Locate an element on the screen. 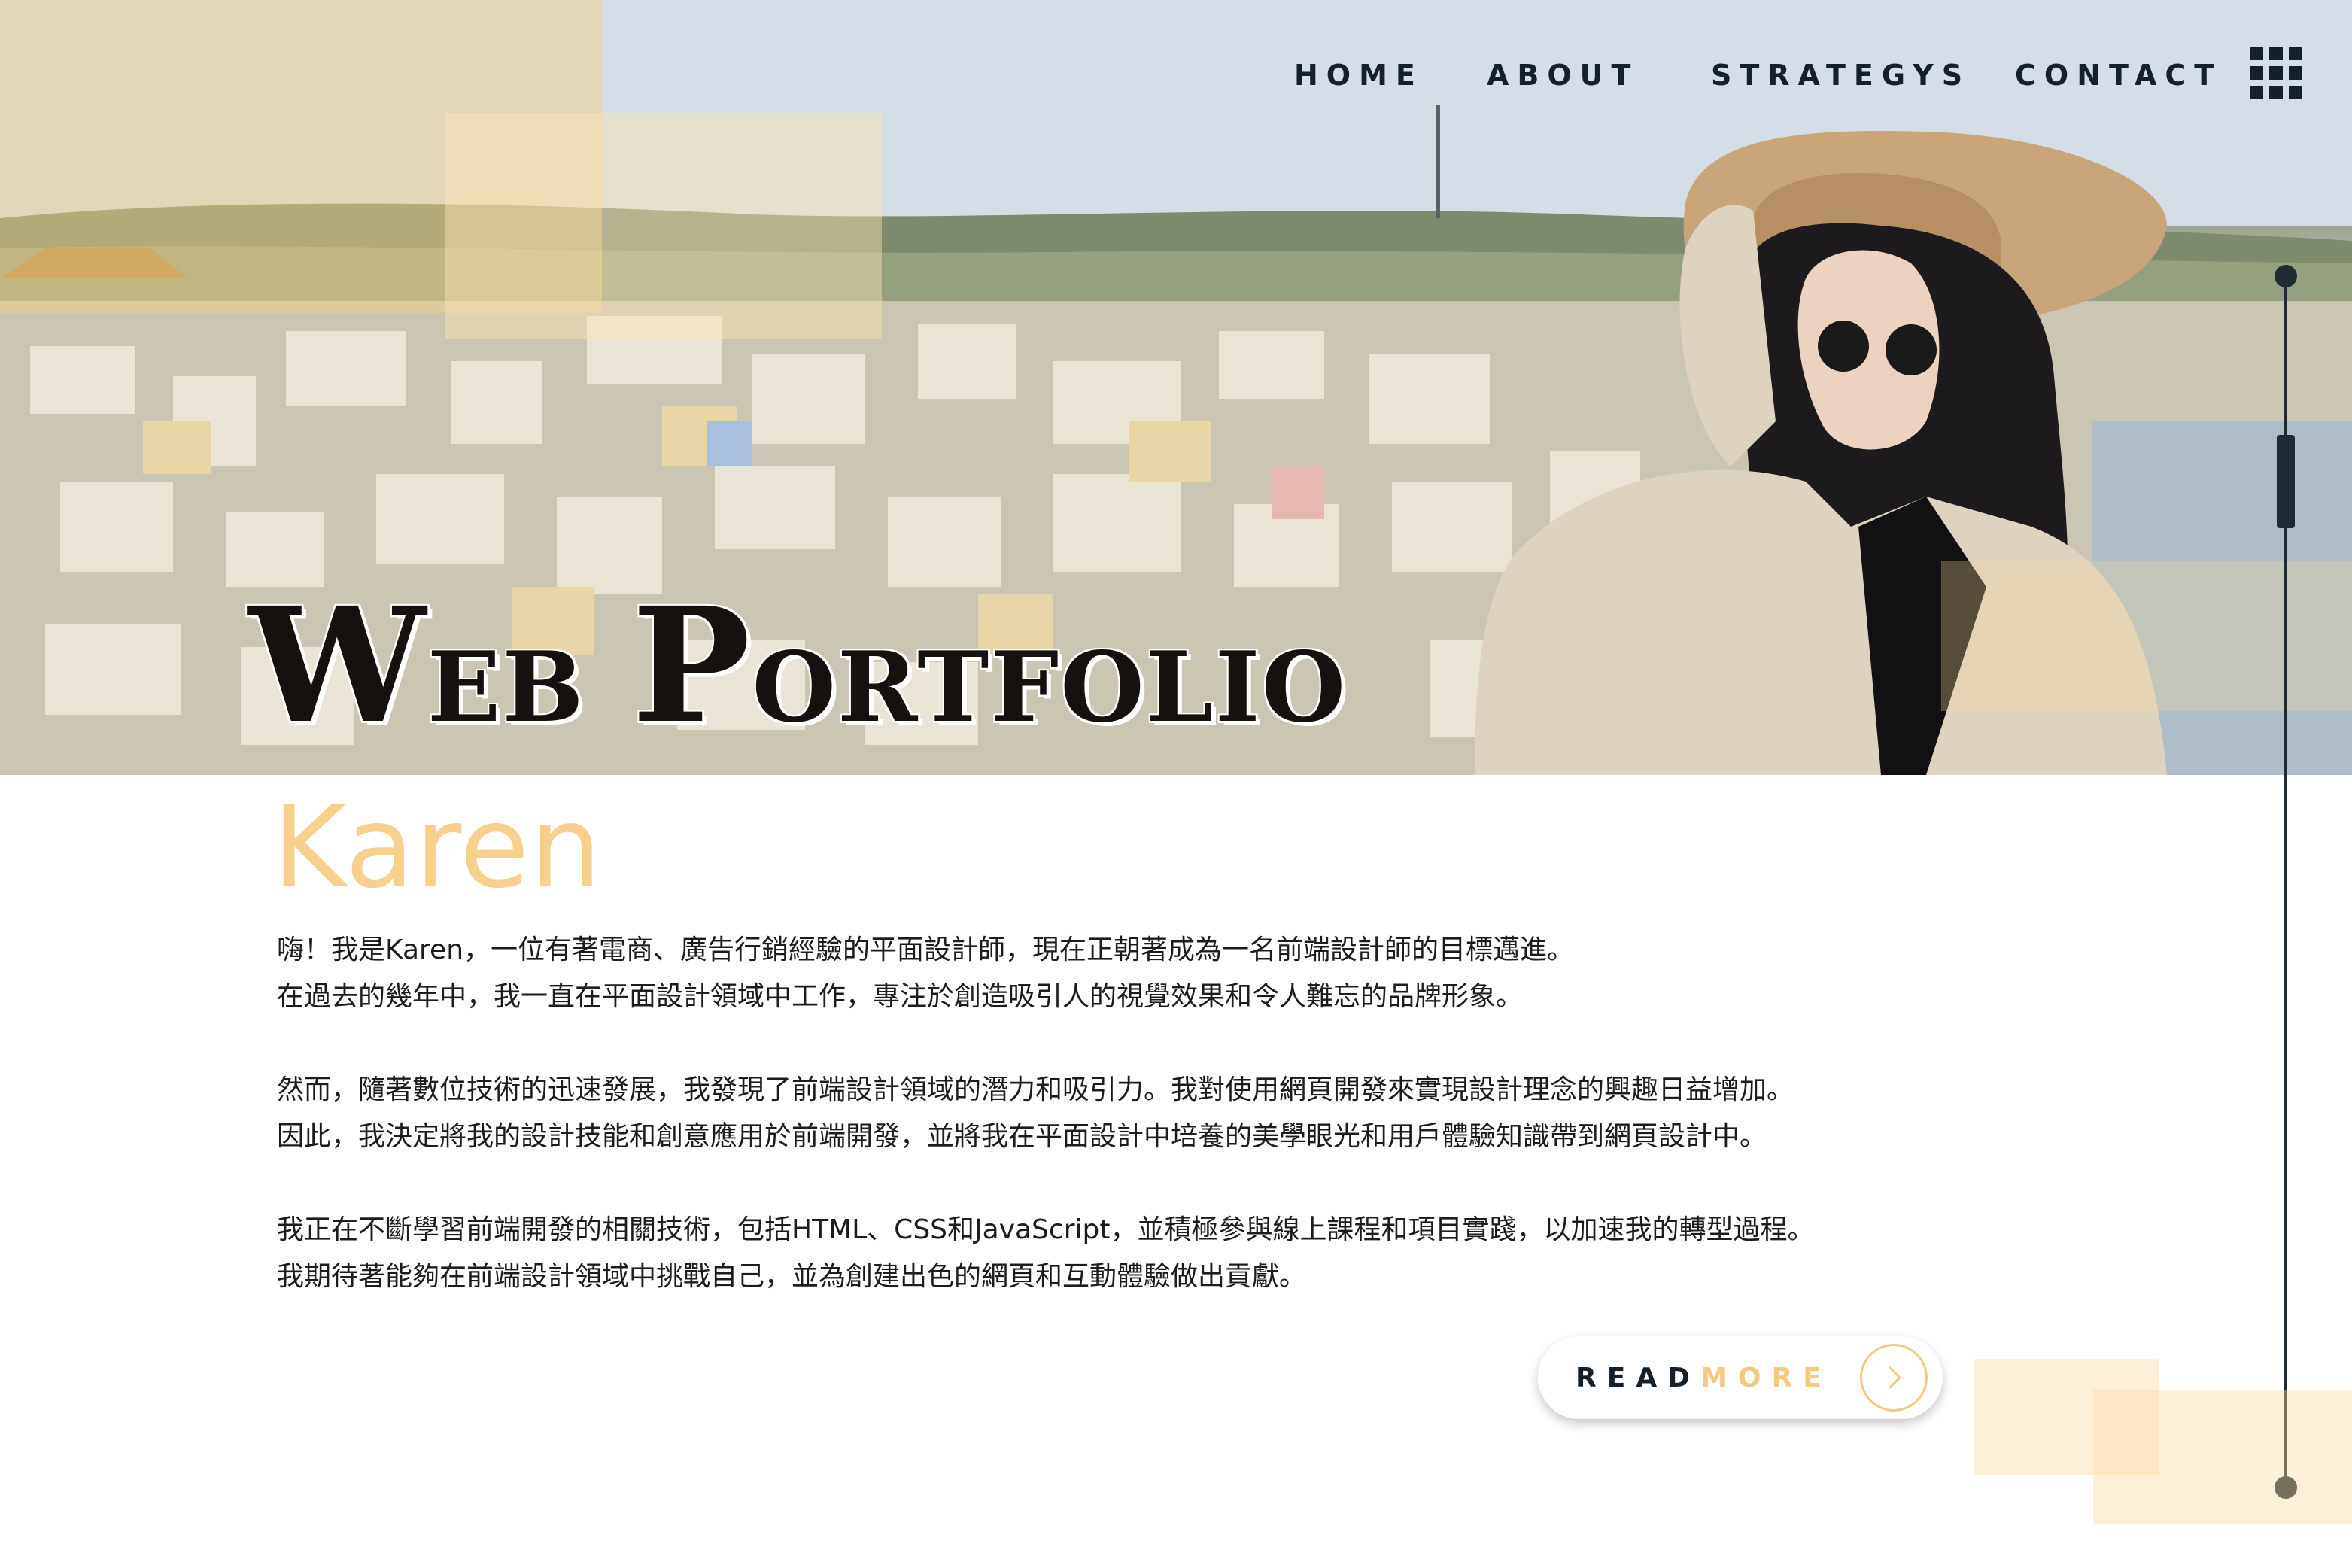 This screenshot has height=1568, width=2352. nav-strategys: STRATEGYS is located at coordinates (1841, 75).